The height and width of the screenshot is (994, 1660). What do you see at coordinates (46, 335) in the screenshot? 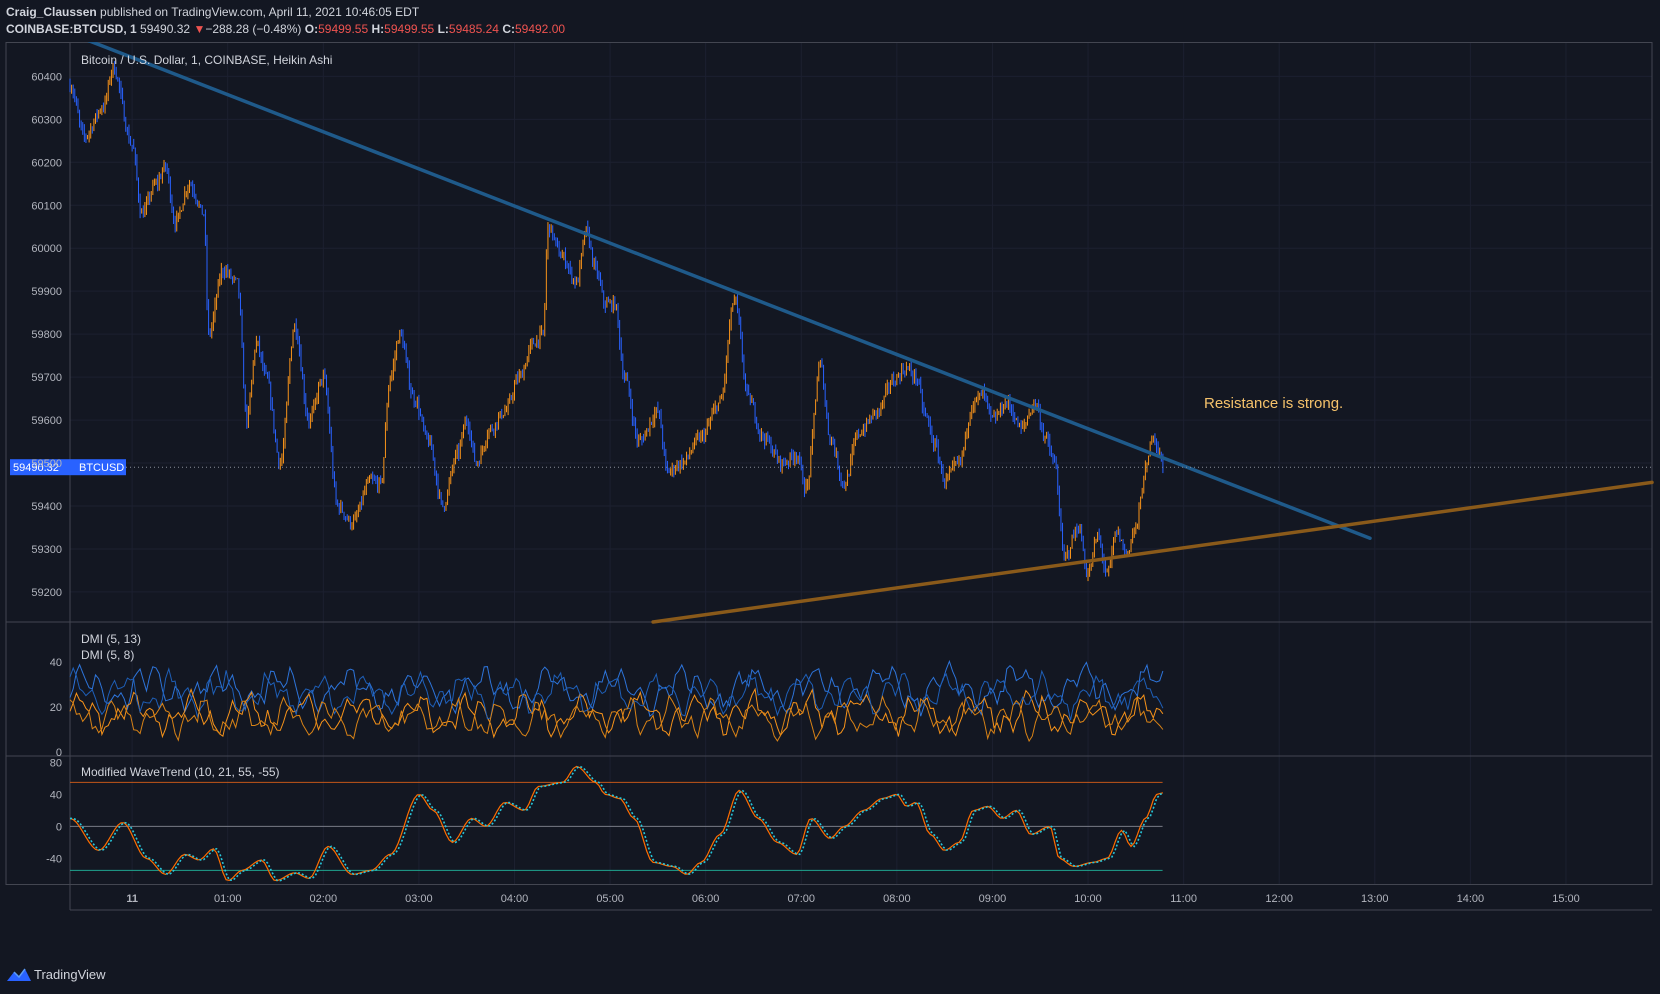
I see `price-tick-label: 59800` at bounding box center [46, 335].